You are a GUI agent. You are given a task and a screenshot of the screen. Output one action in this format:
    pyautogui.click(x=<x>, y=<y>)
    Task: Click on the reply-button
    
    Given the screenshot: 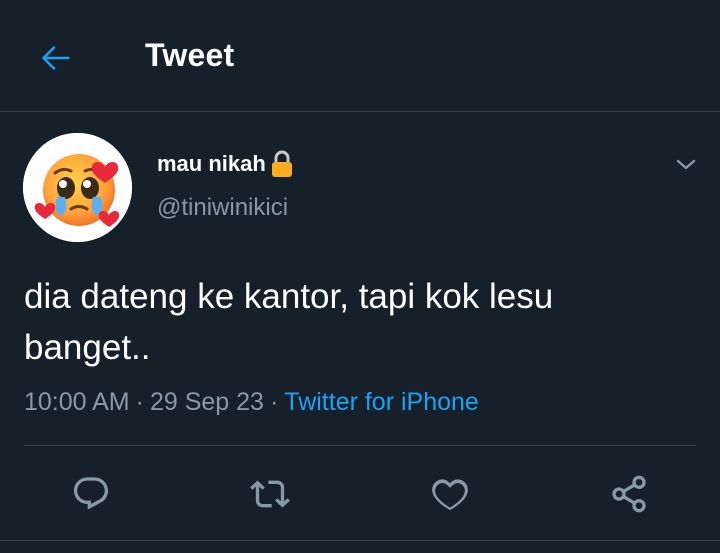 What is the action you would take?
    pyautogui.click(x=91, y=494)
    